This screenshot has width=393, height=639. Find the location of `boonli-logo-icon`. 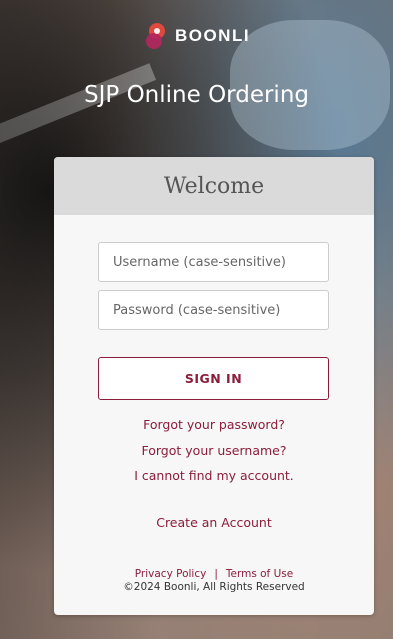

boonli-logo-icon is located at coordinates (155, 36).